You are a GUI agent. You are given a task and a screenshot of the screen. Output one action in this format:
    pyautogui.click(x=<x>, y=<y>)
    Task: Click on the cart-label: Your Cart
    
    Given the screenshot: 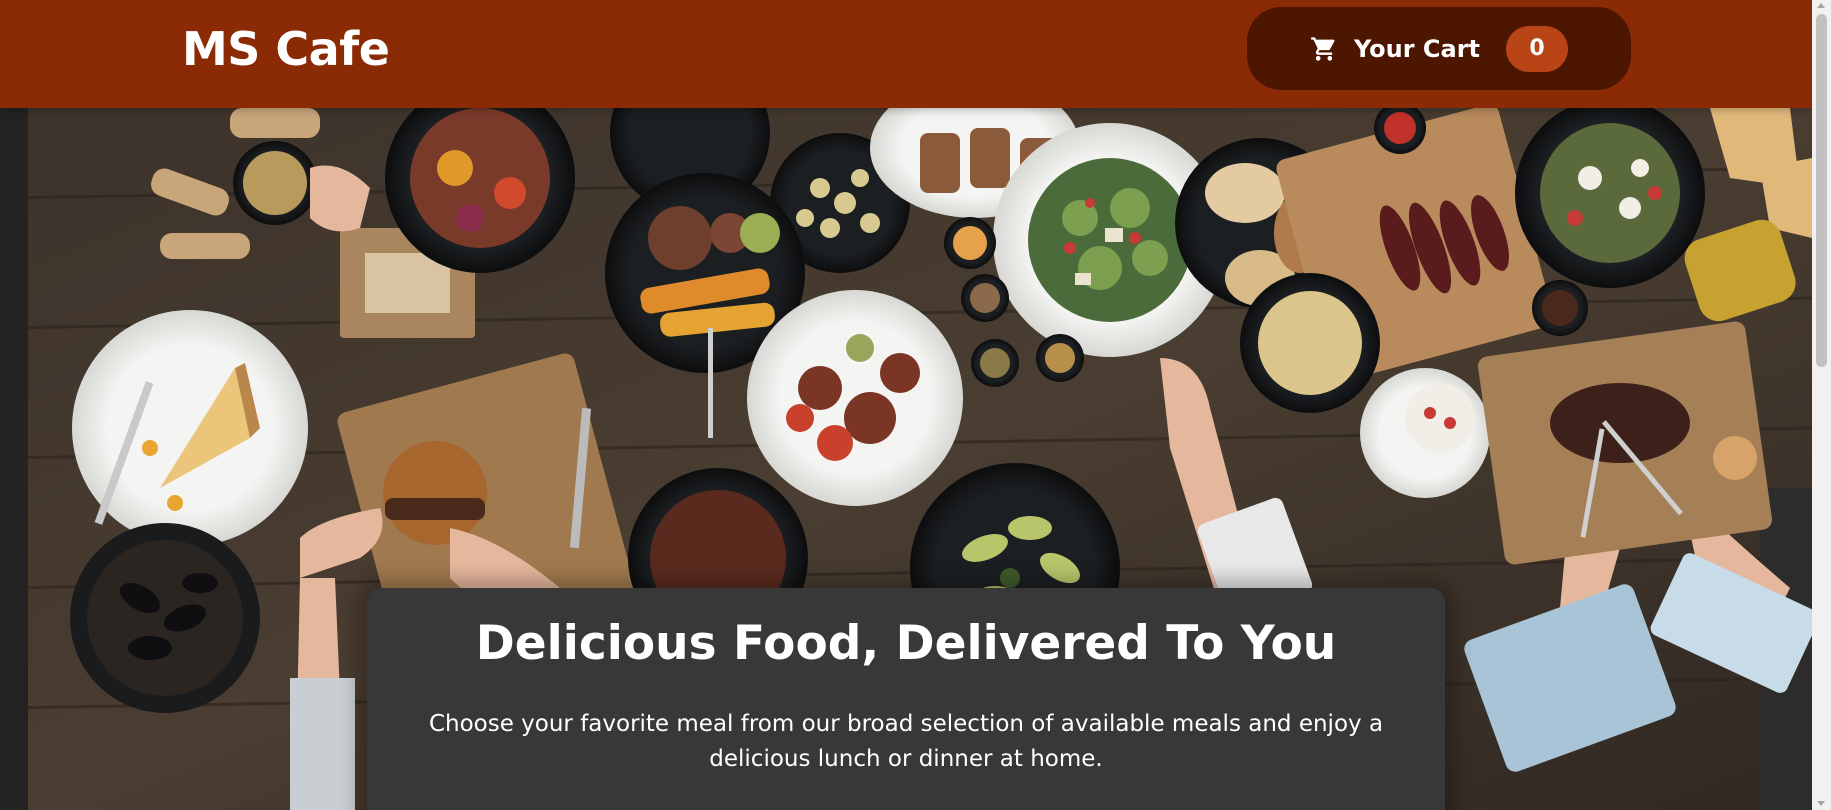 What is the action you would take?
    pyautogui.click(x=1417, y=48)
    